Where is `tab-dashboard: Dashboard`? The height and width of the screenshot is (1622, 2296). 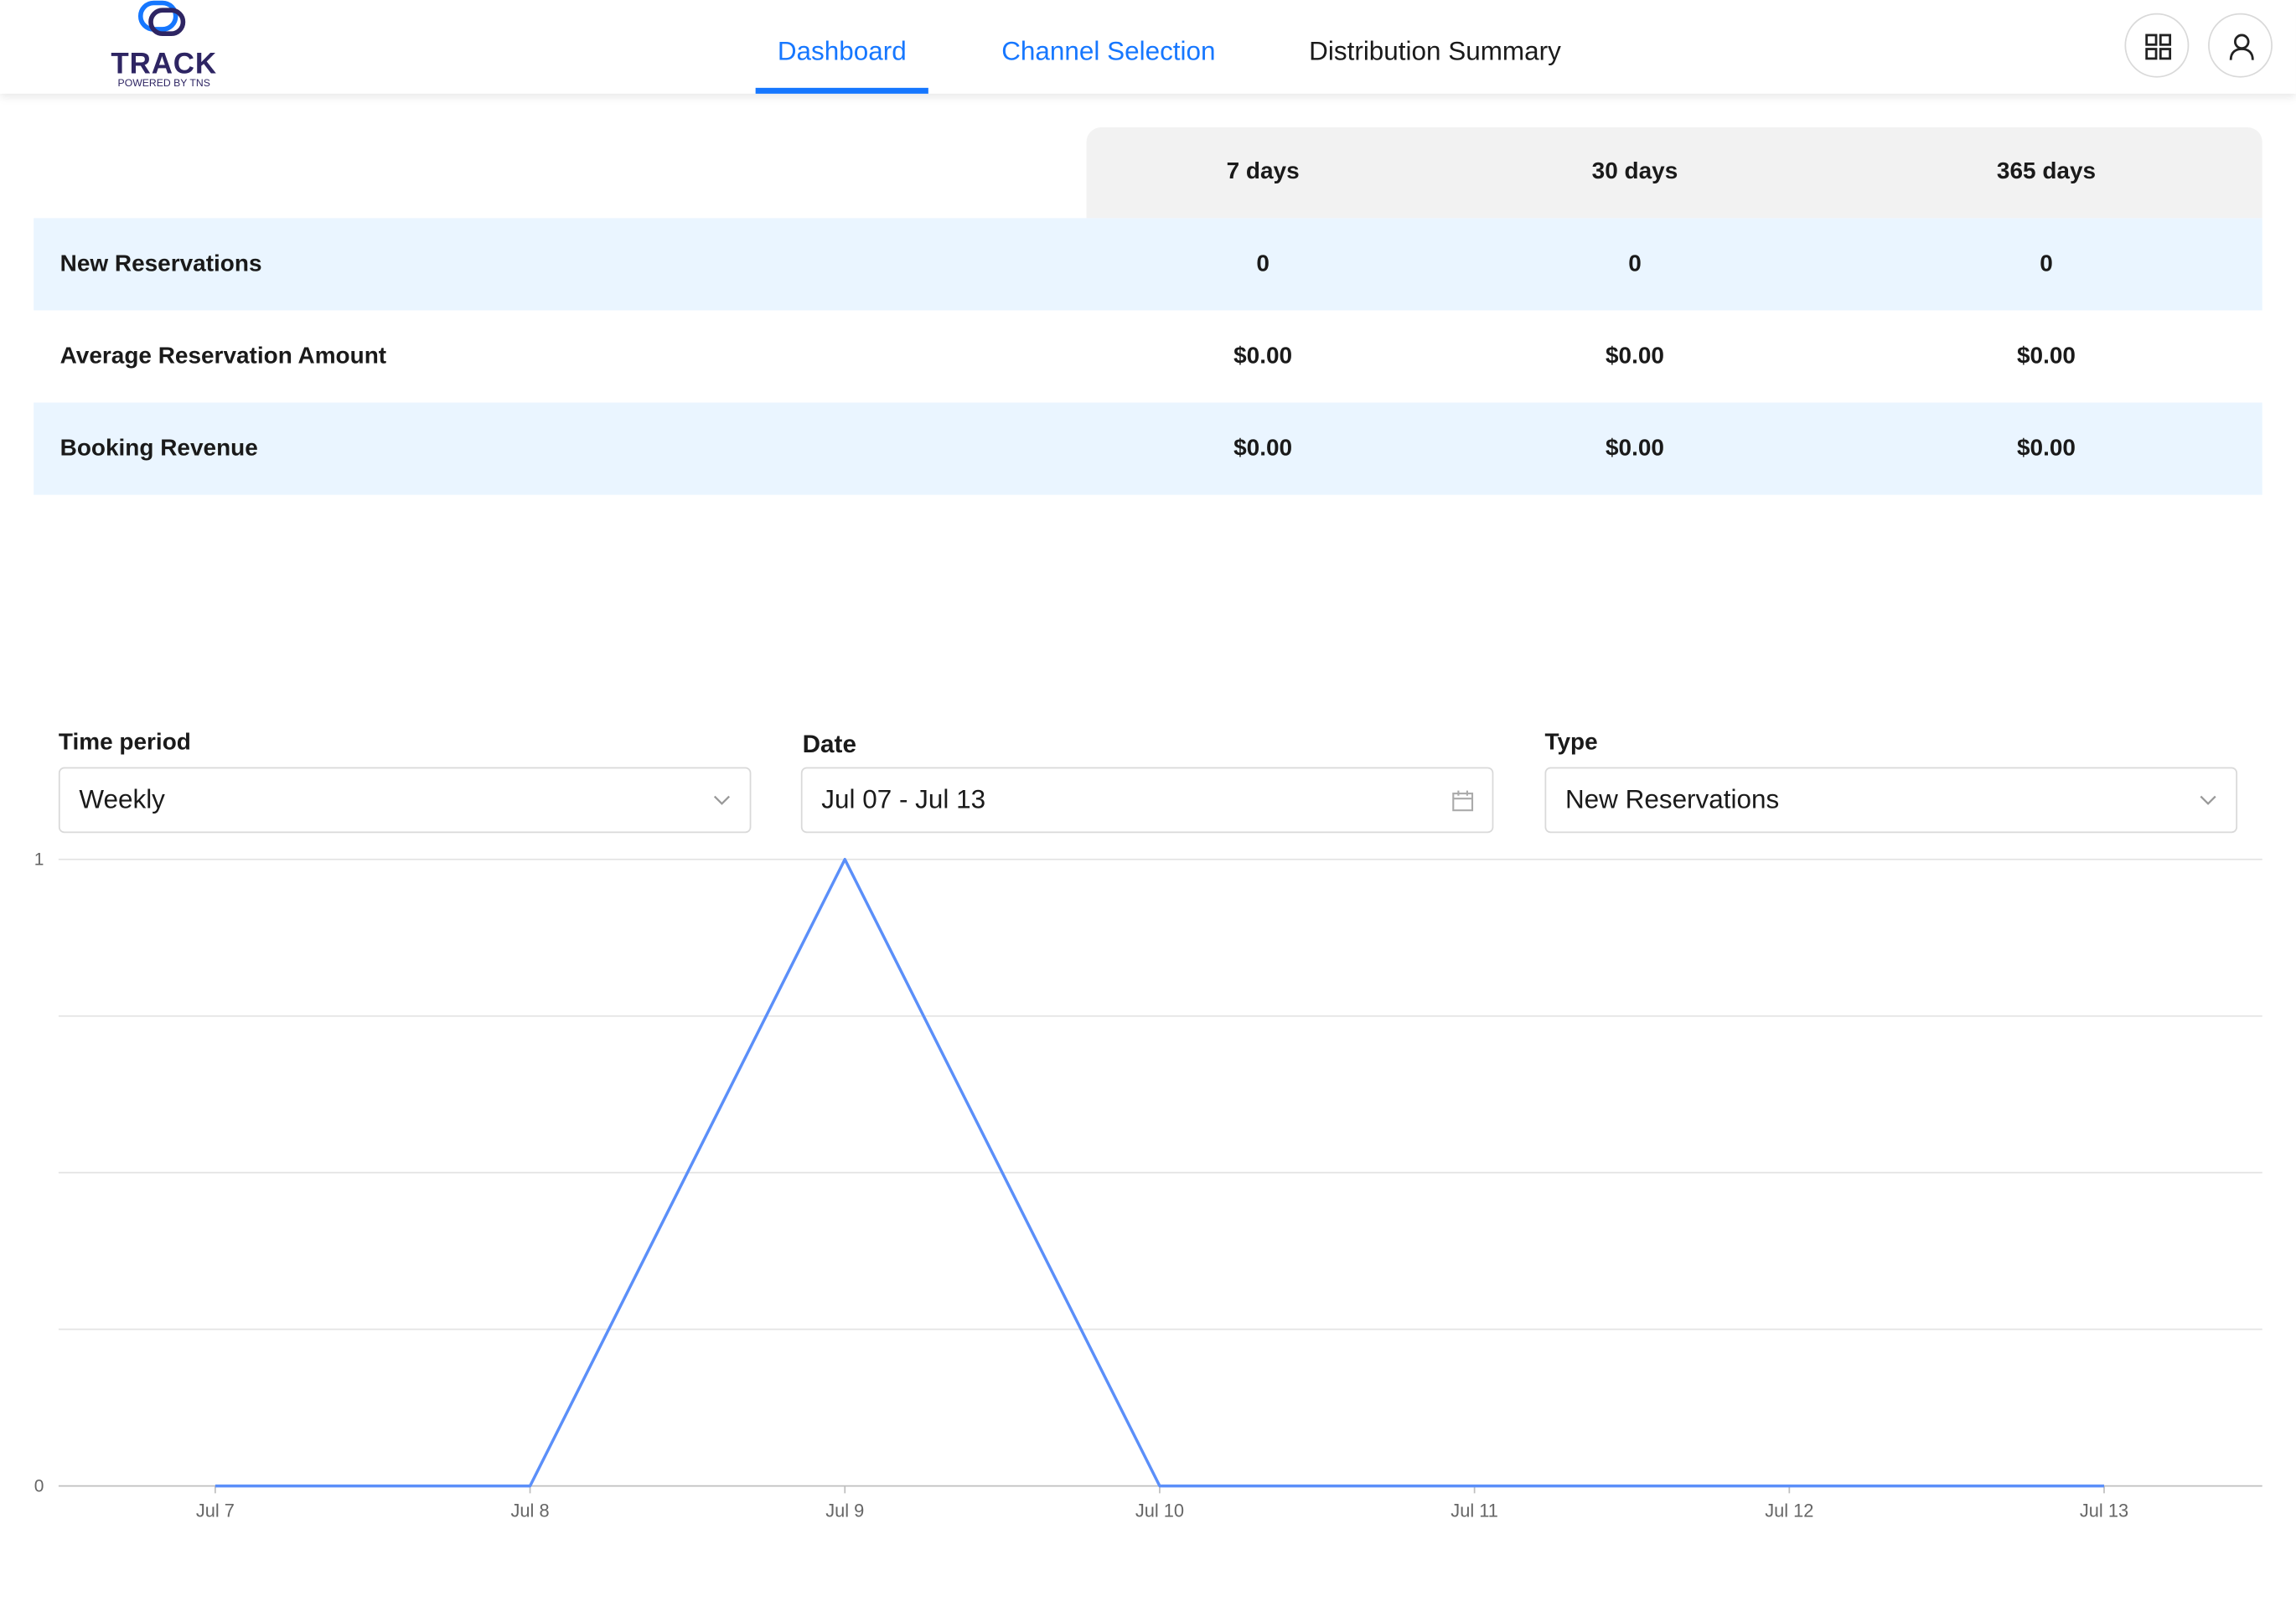
tab-dashboard: Dashboard is located at coordinates (842, 47).